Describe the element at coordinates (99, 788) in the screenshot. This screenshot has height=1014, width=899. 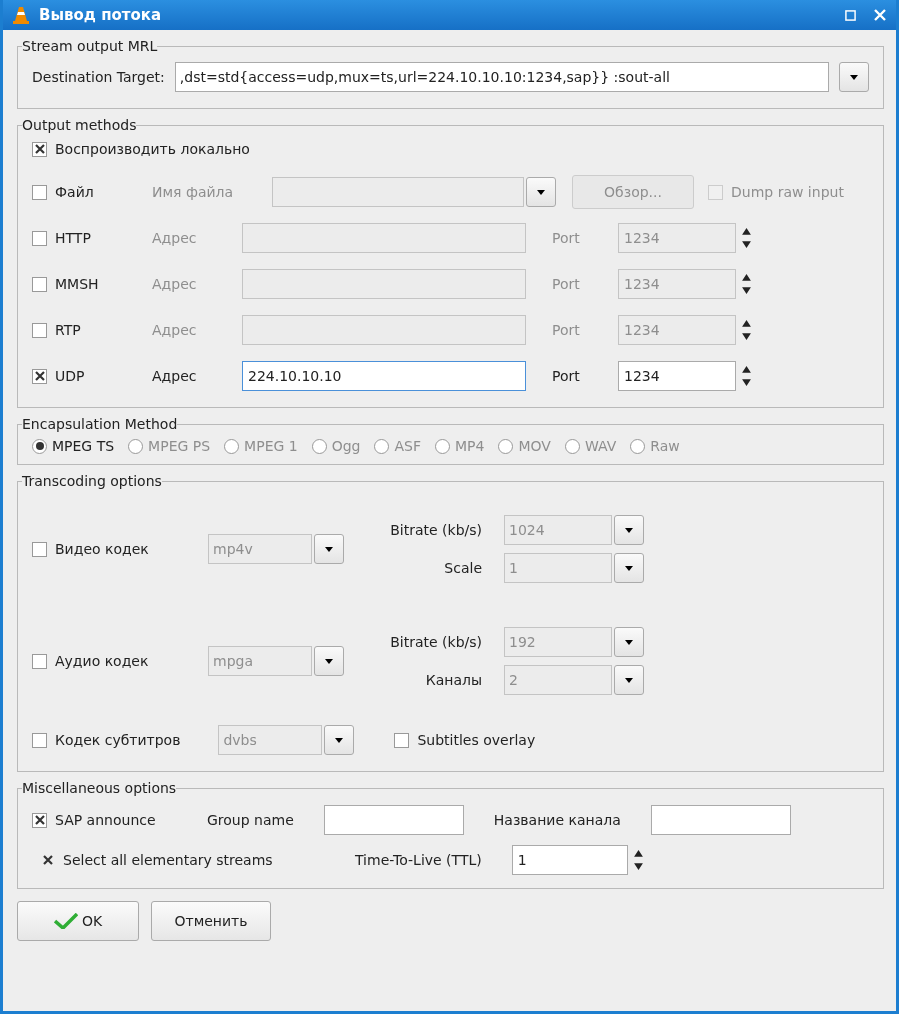
I see `group-title: Miscellaneous options` at that location.